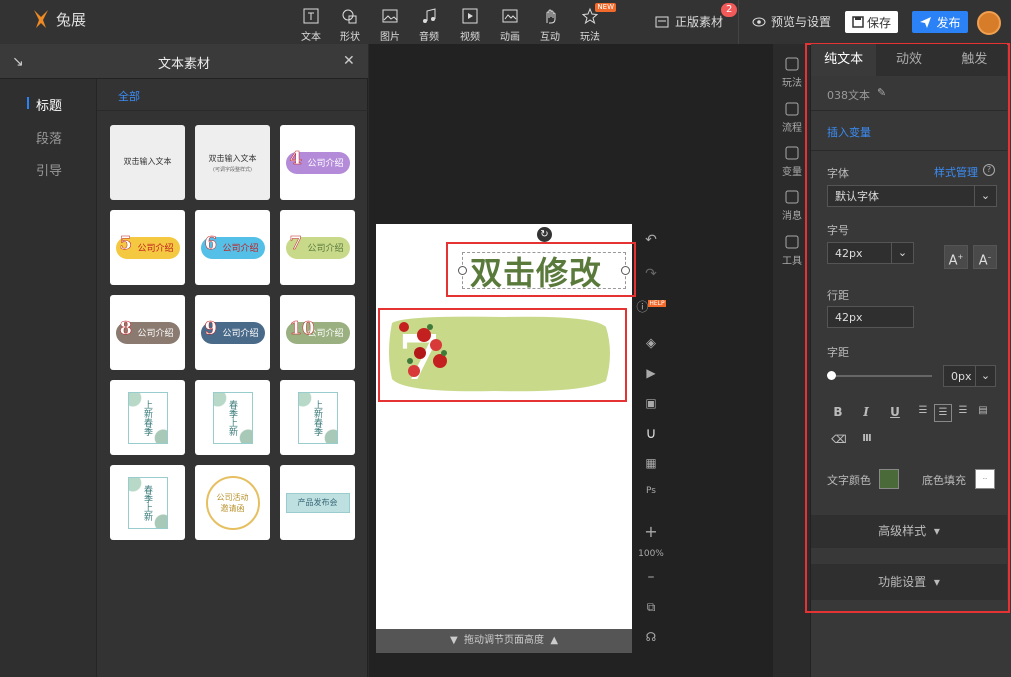  Describe the element at coordinates (974, 60) in the screenshot. I see `tab-trigger: 触发` at that location.